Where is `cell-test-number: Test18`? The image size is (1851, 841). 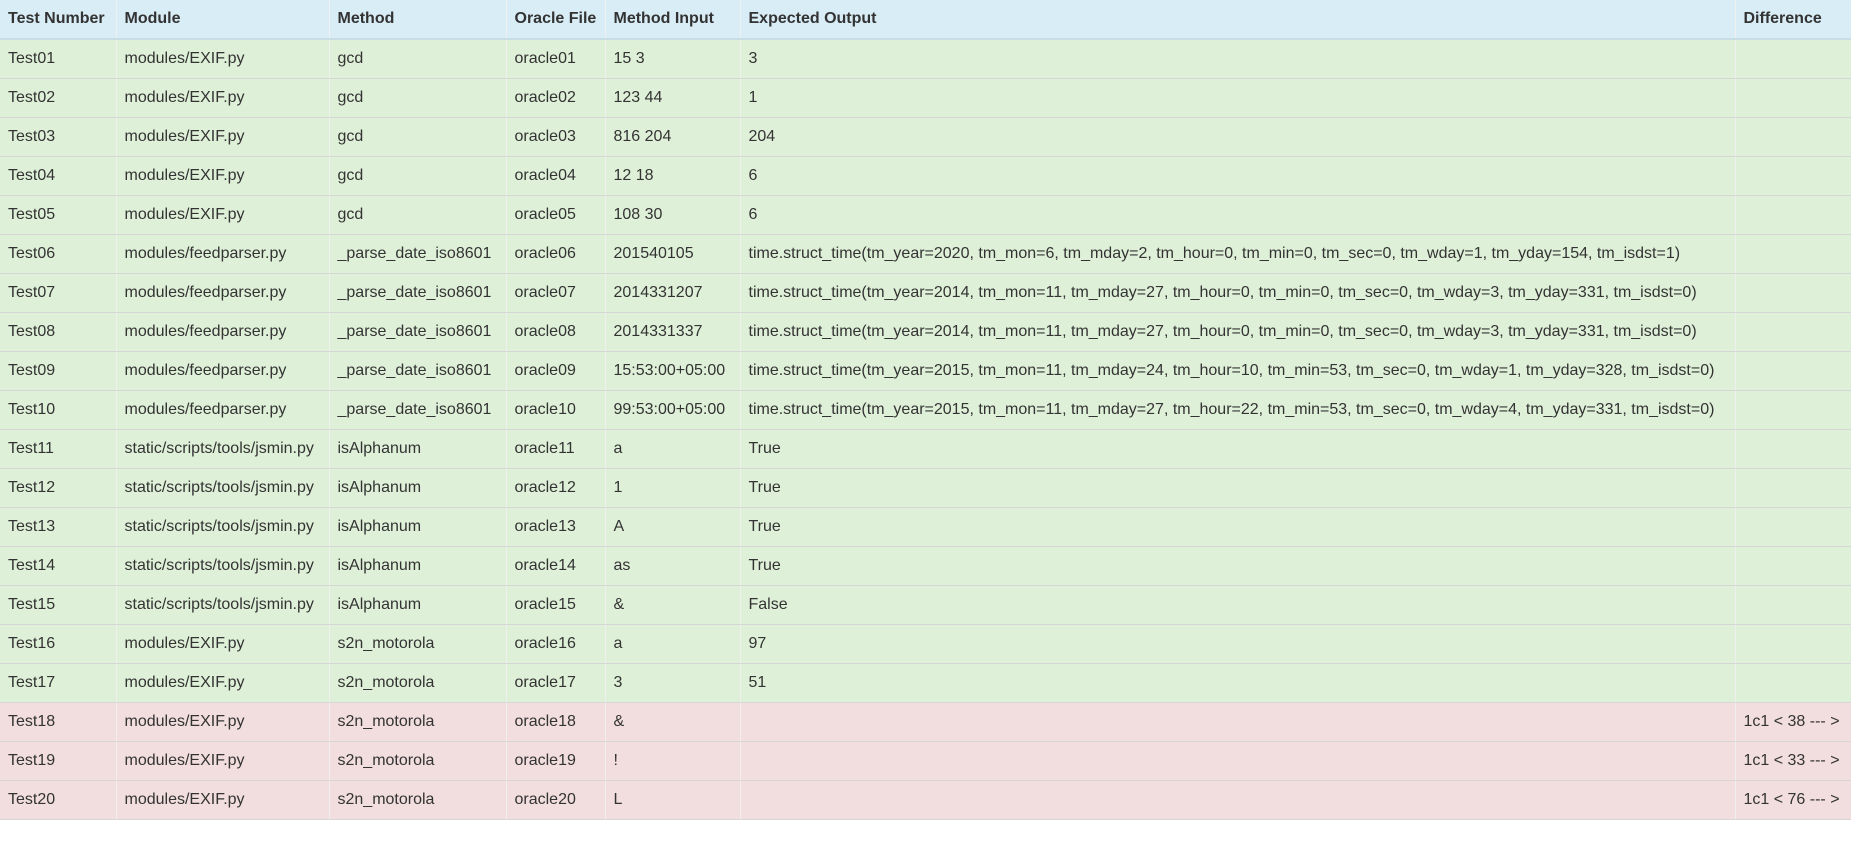
cell-test-number: Test18 is located at coordinates (58, 722).